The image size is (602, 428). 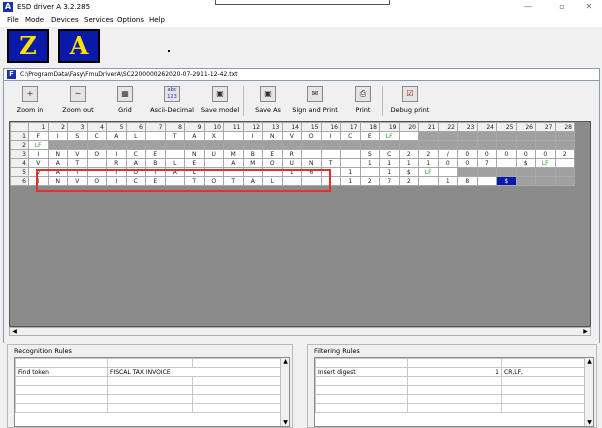 I want to click on print-button: ⎙ Print, so click(x=363, y=101).